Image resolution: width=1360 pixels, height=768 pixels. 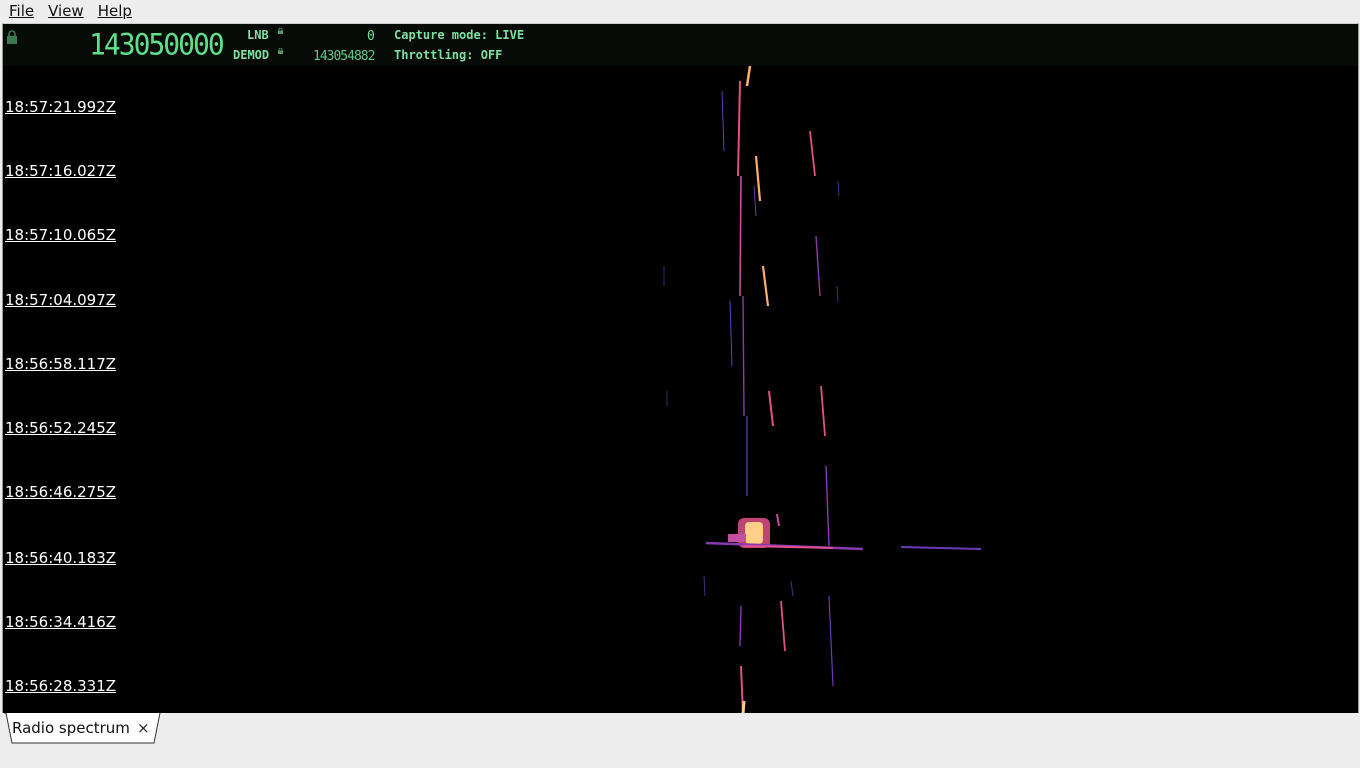 What do you see at coordinates (60, 300) in the screenshot?
I see `timestamp-label: 18:57:04.097Z` at bounding box center [60, 300].